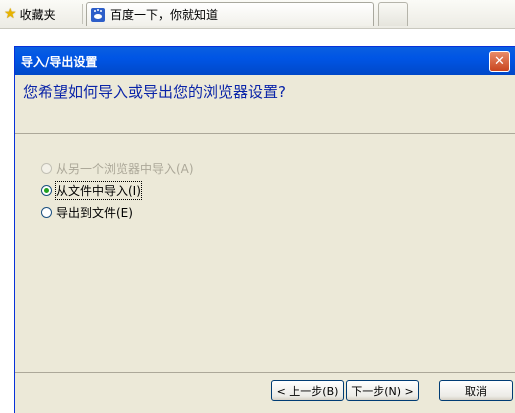 This screenshot has height=413, width=515. What do you see at coordinates (10, 14) in the screenshot?
I see `star-icon: ★` at bounding box center [10, 14].